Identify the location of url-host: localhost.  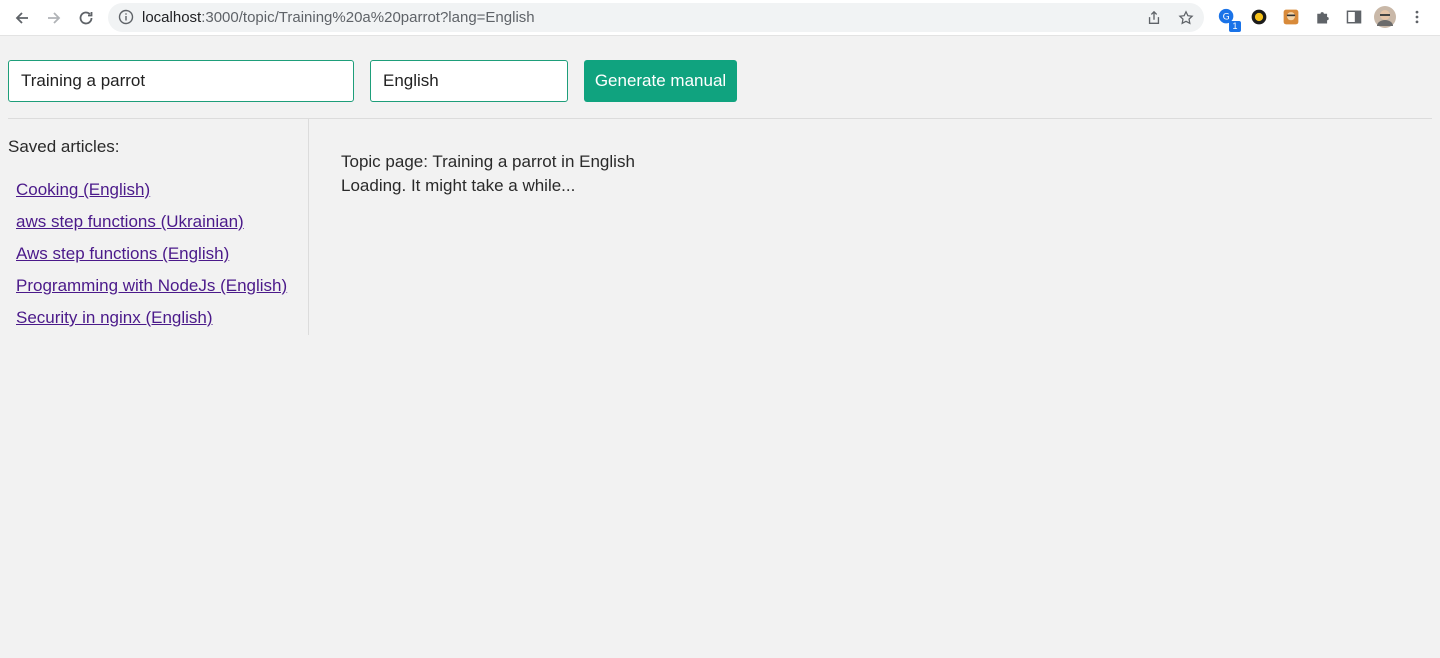
(172, 17).